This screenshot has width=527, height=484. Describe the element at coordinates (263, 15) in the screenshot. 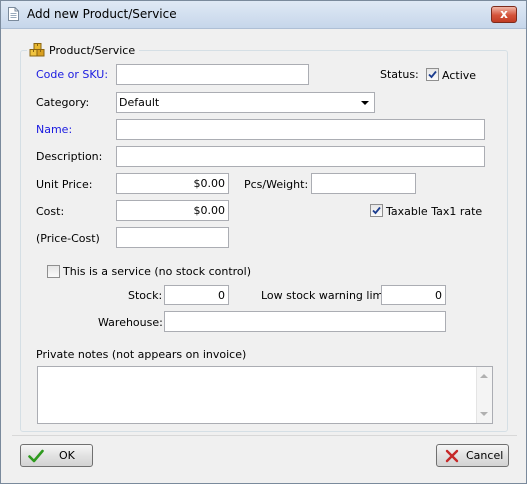

I see `title-bar: Add new Product/Service x` at that location.